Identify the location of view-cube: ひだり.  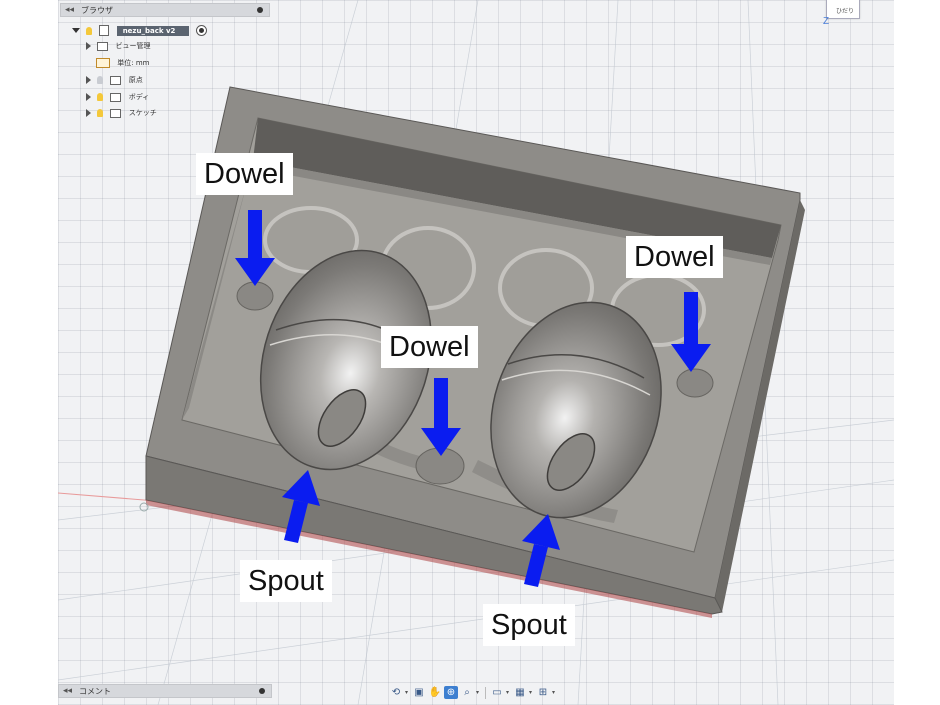
(843, 9).